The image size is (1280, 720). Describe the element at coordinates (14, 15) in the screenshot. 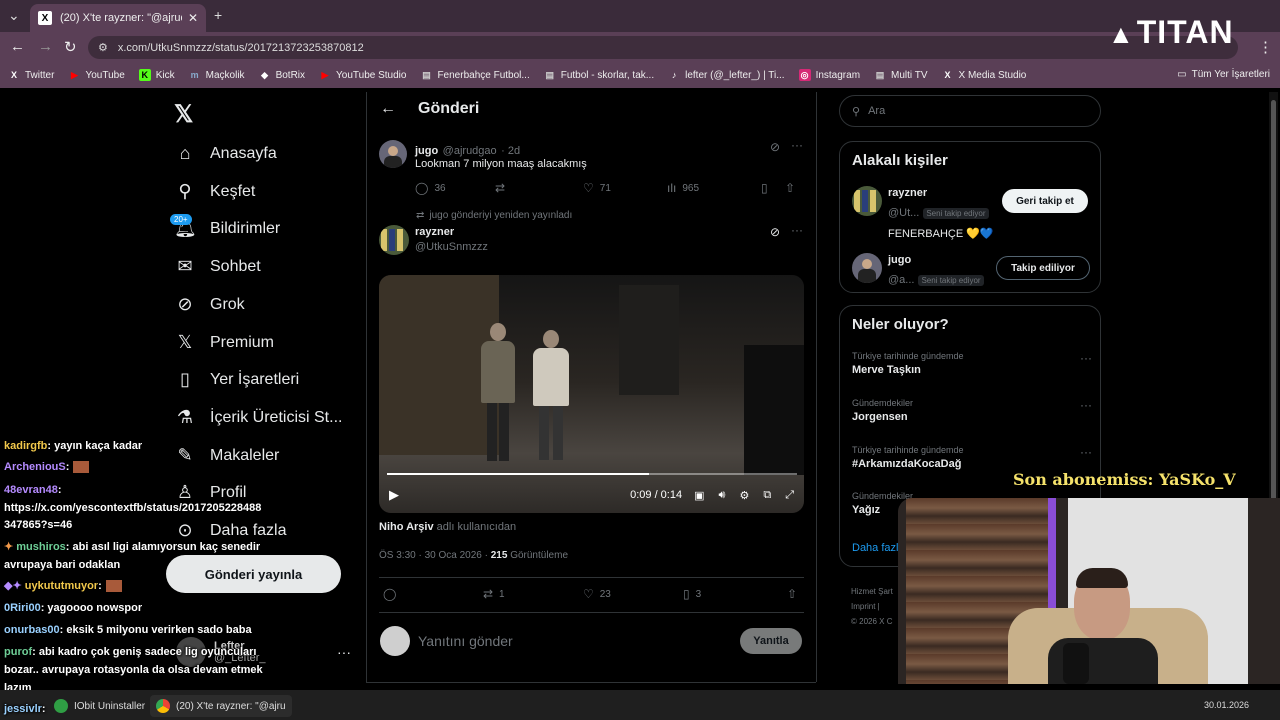

I see `tab-list-icon: ⌄` at that location.